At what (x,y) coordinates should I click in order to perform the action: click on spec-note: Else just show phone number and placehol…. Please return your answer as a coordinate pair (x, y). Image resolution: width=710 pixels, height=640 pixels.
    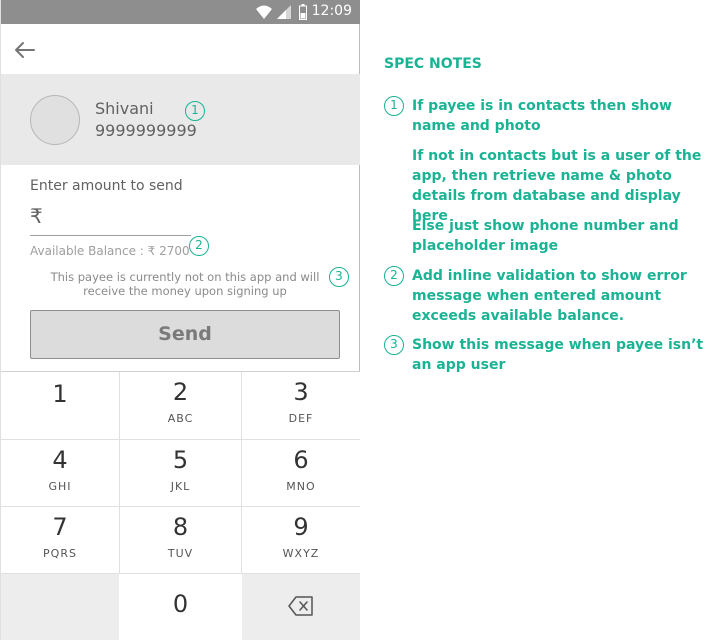
    Looking at the image, I should click on (545, 236).